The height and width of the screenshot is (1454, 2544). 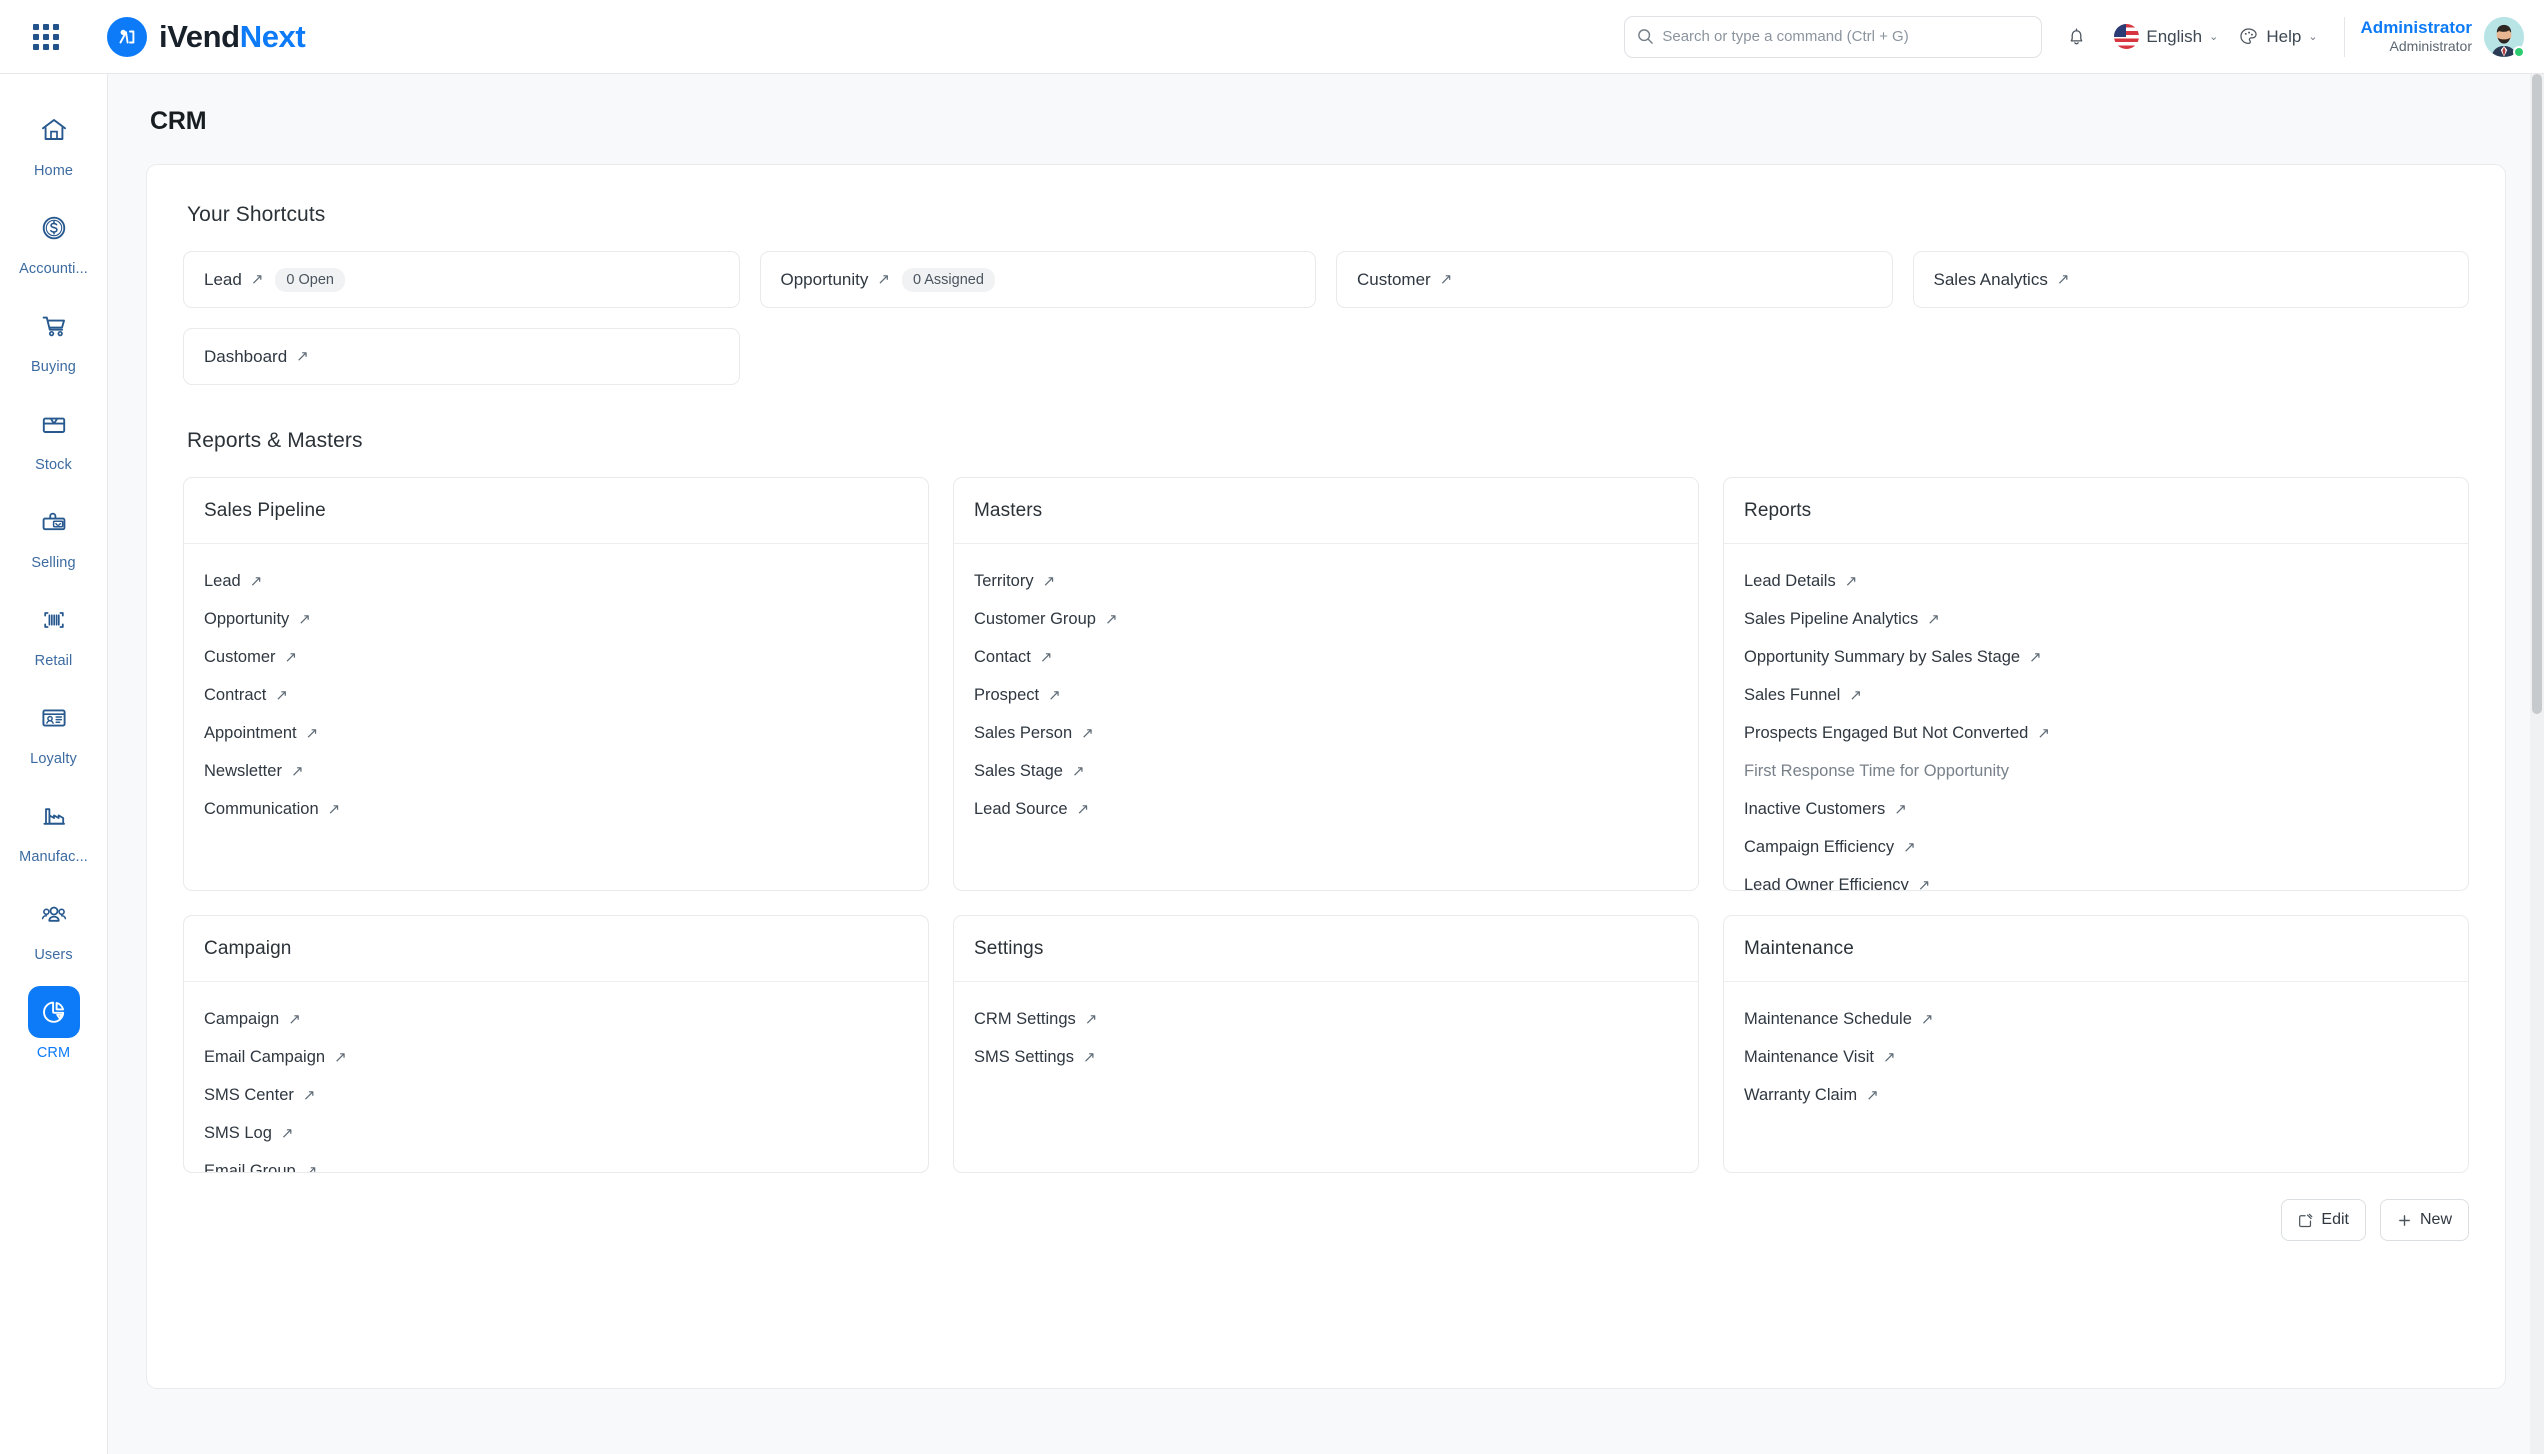 I want to click on sidebar-item-label: CRM, so click(x=53, y=1052).